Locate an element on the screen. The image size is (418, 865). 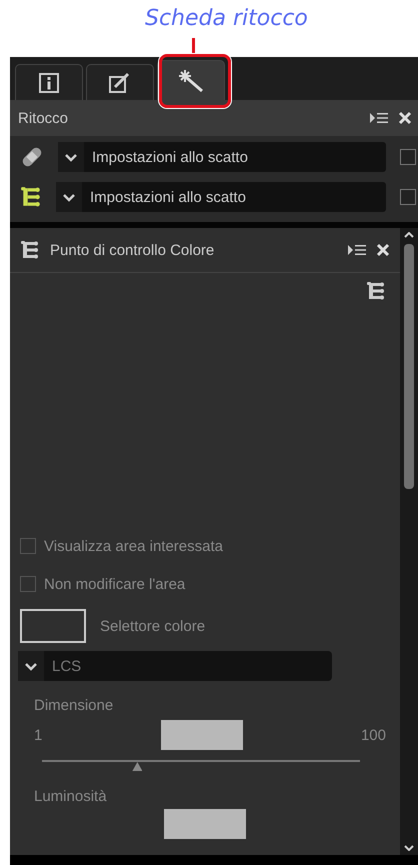
info-icon is located at coordinates (49, 82).